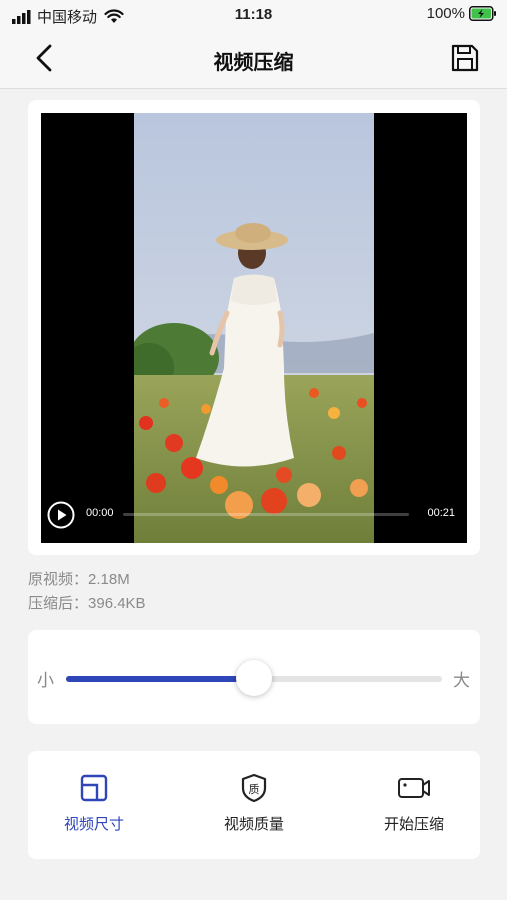 This screenshot has height=900, width=507. What do you see at coordinates (100, 513) in the screenshot?
I see `current-time: 00:00` at bounding box center [100, 513].